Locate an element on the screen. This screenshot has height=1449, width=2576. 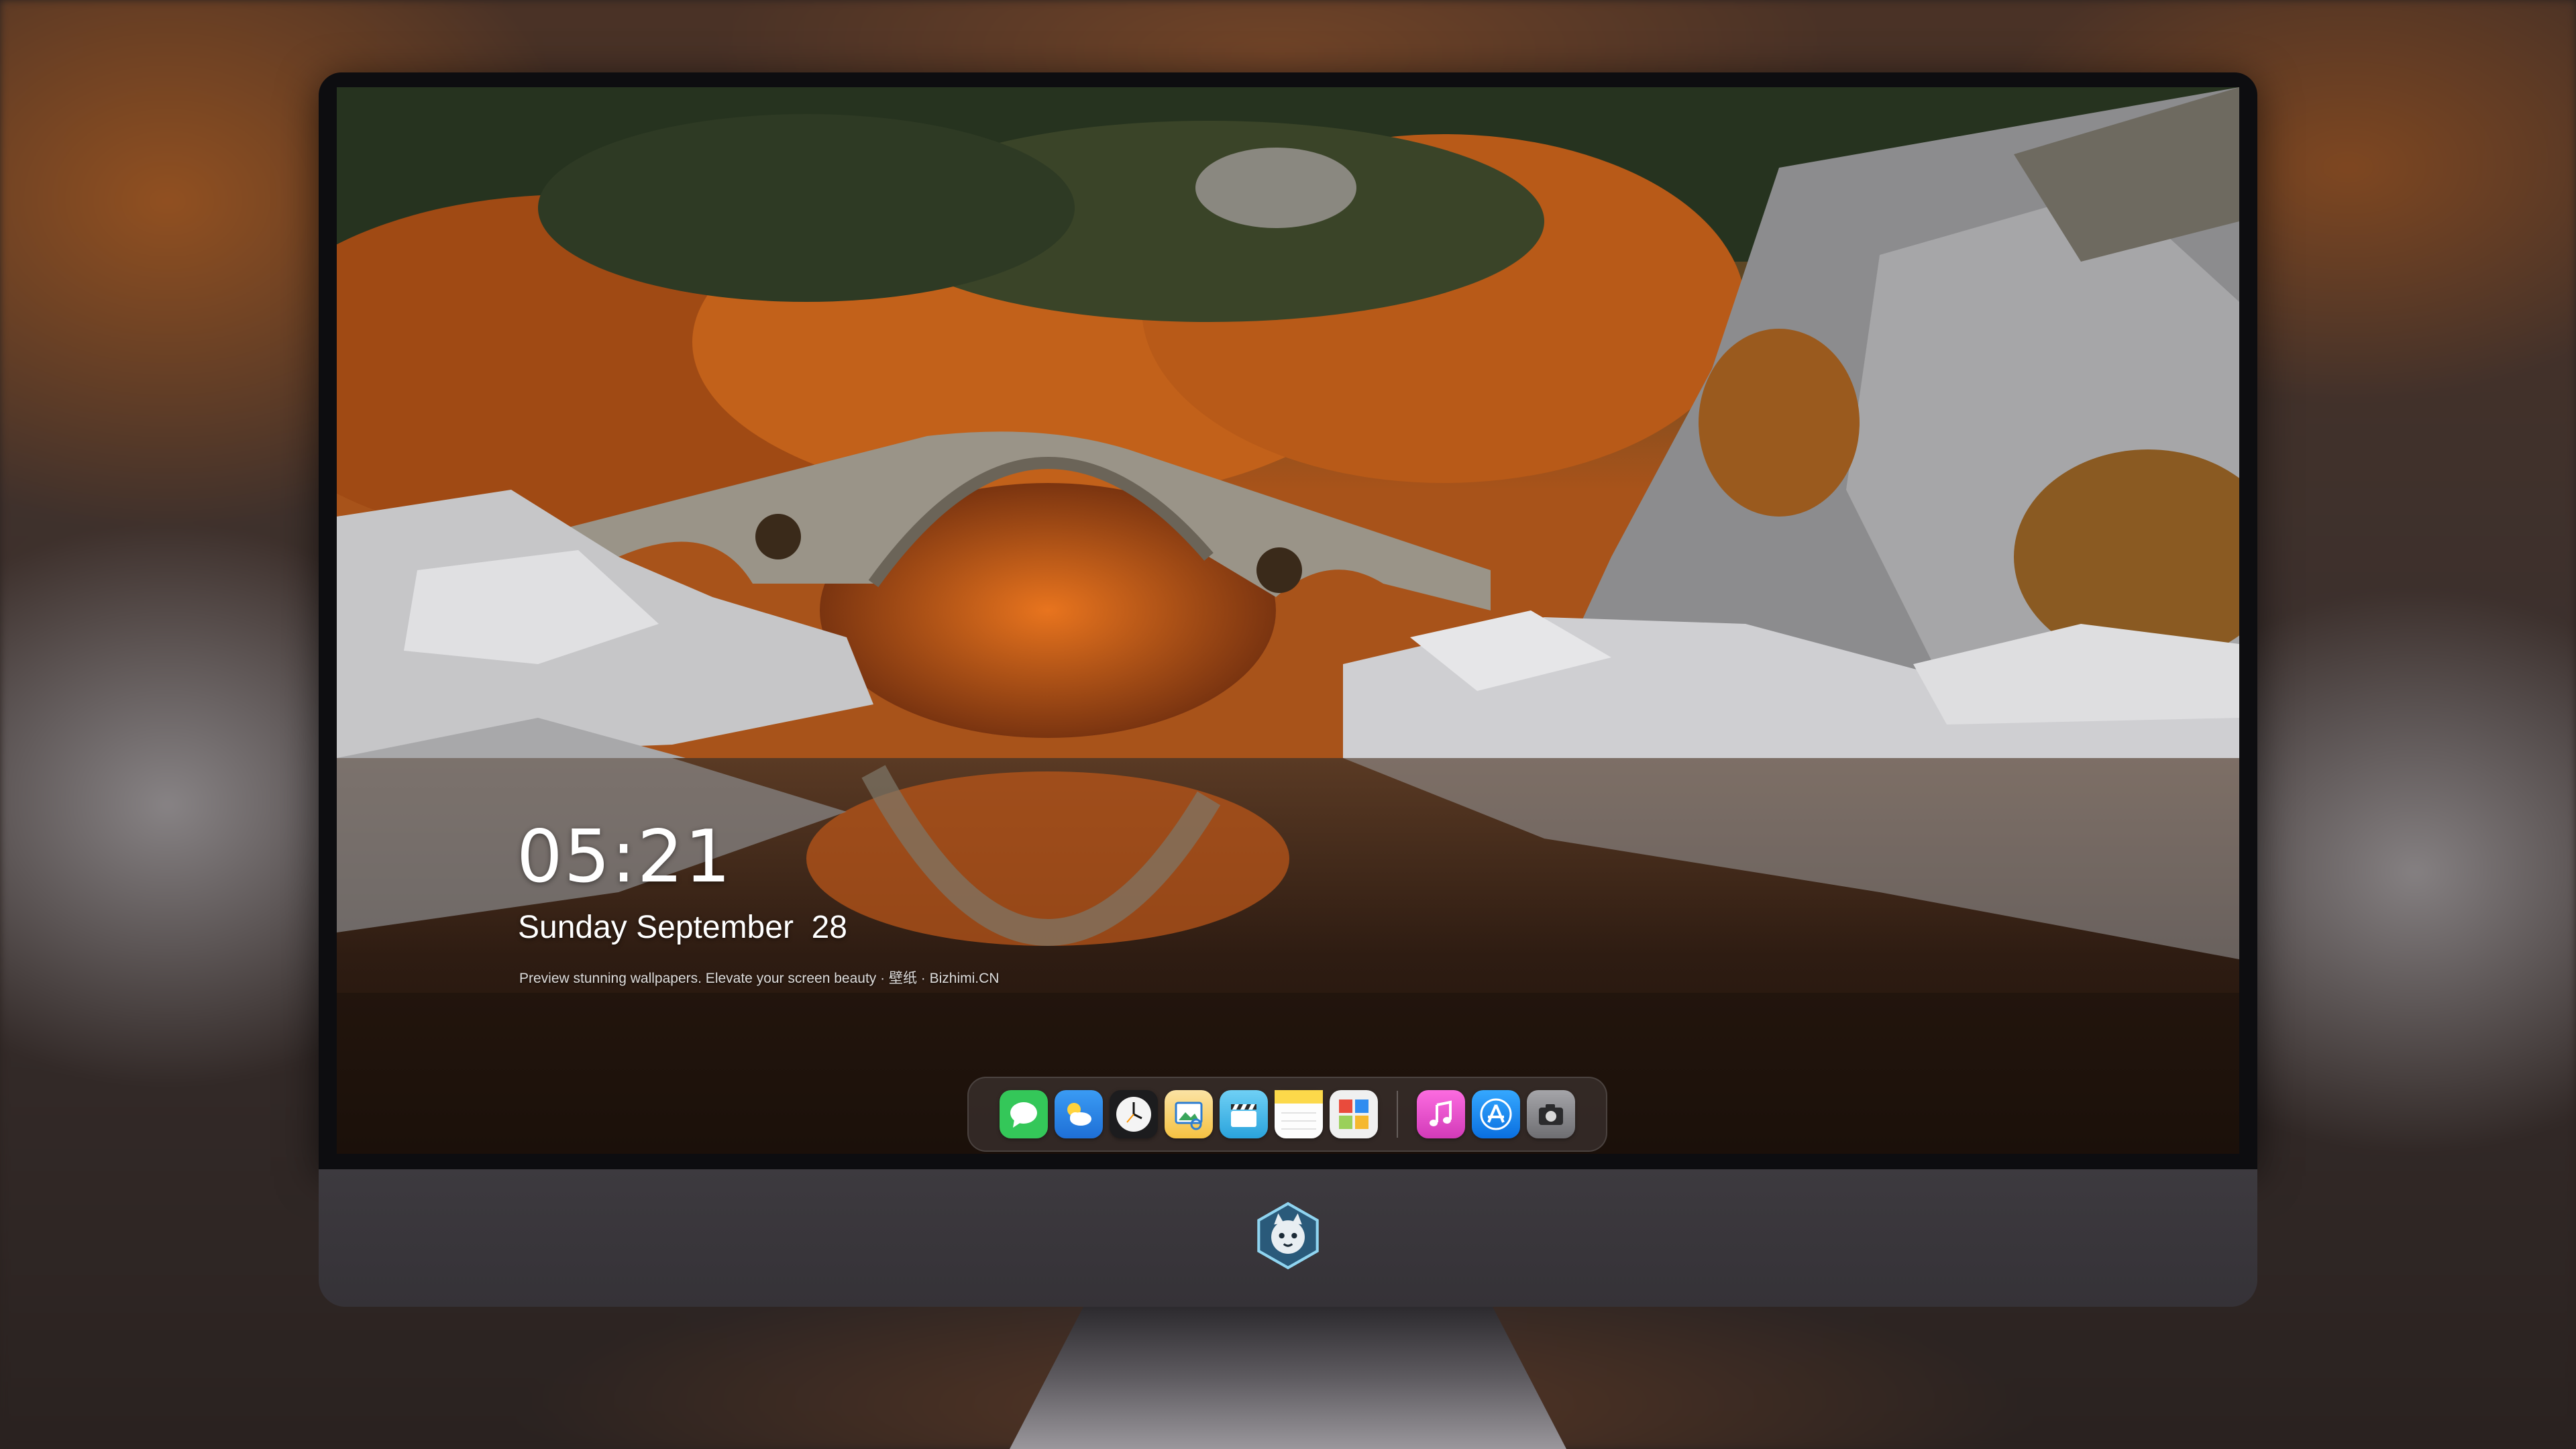
dock-app-weather is located at coordinates (1079, 1114).